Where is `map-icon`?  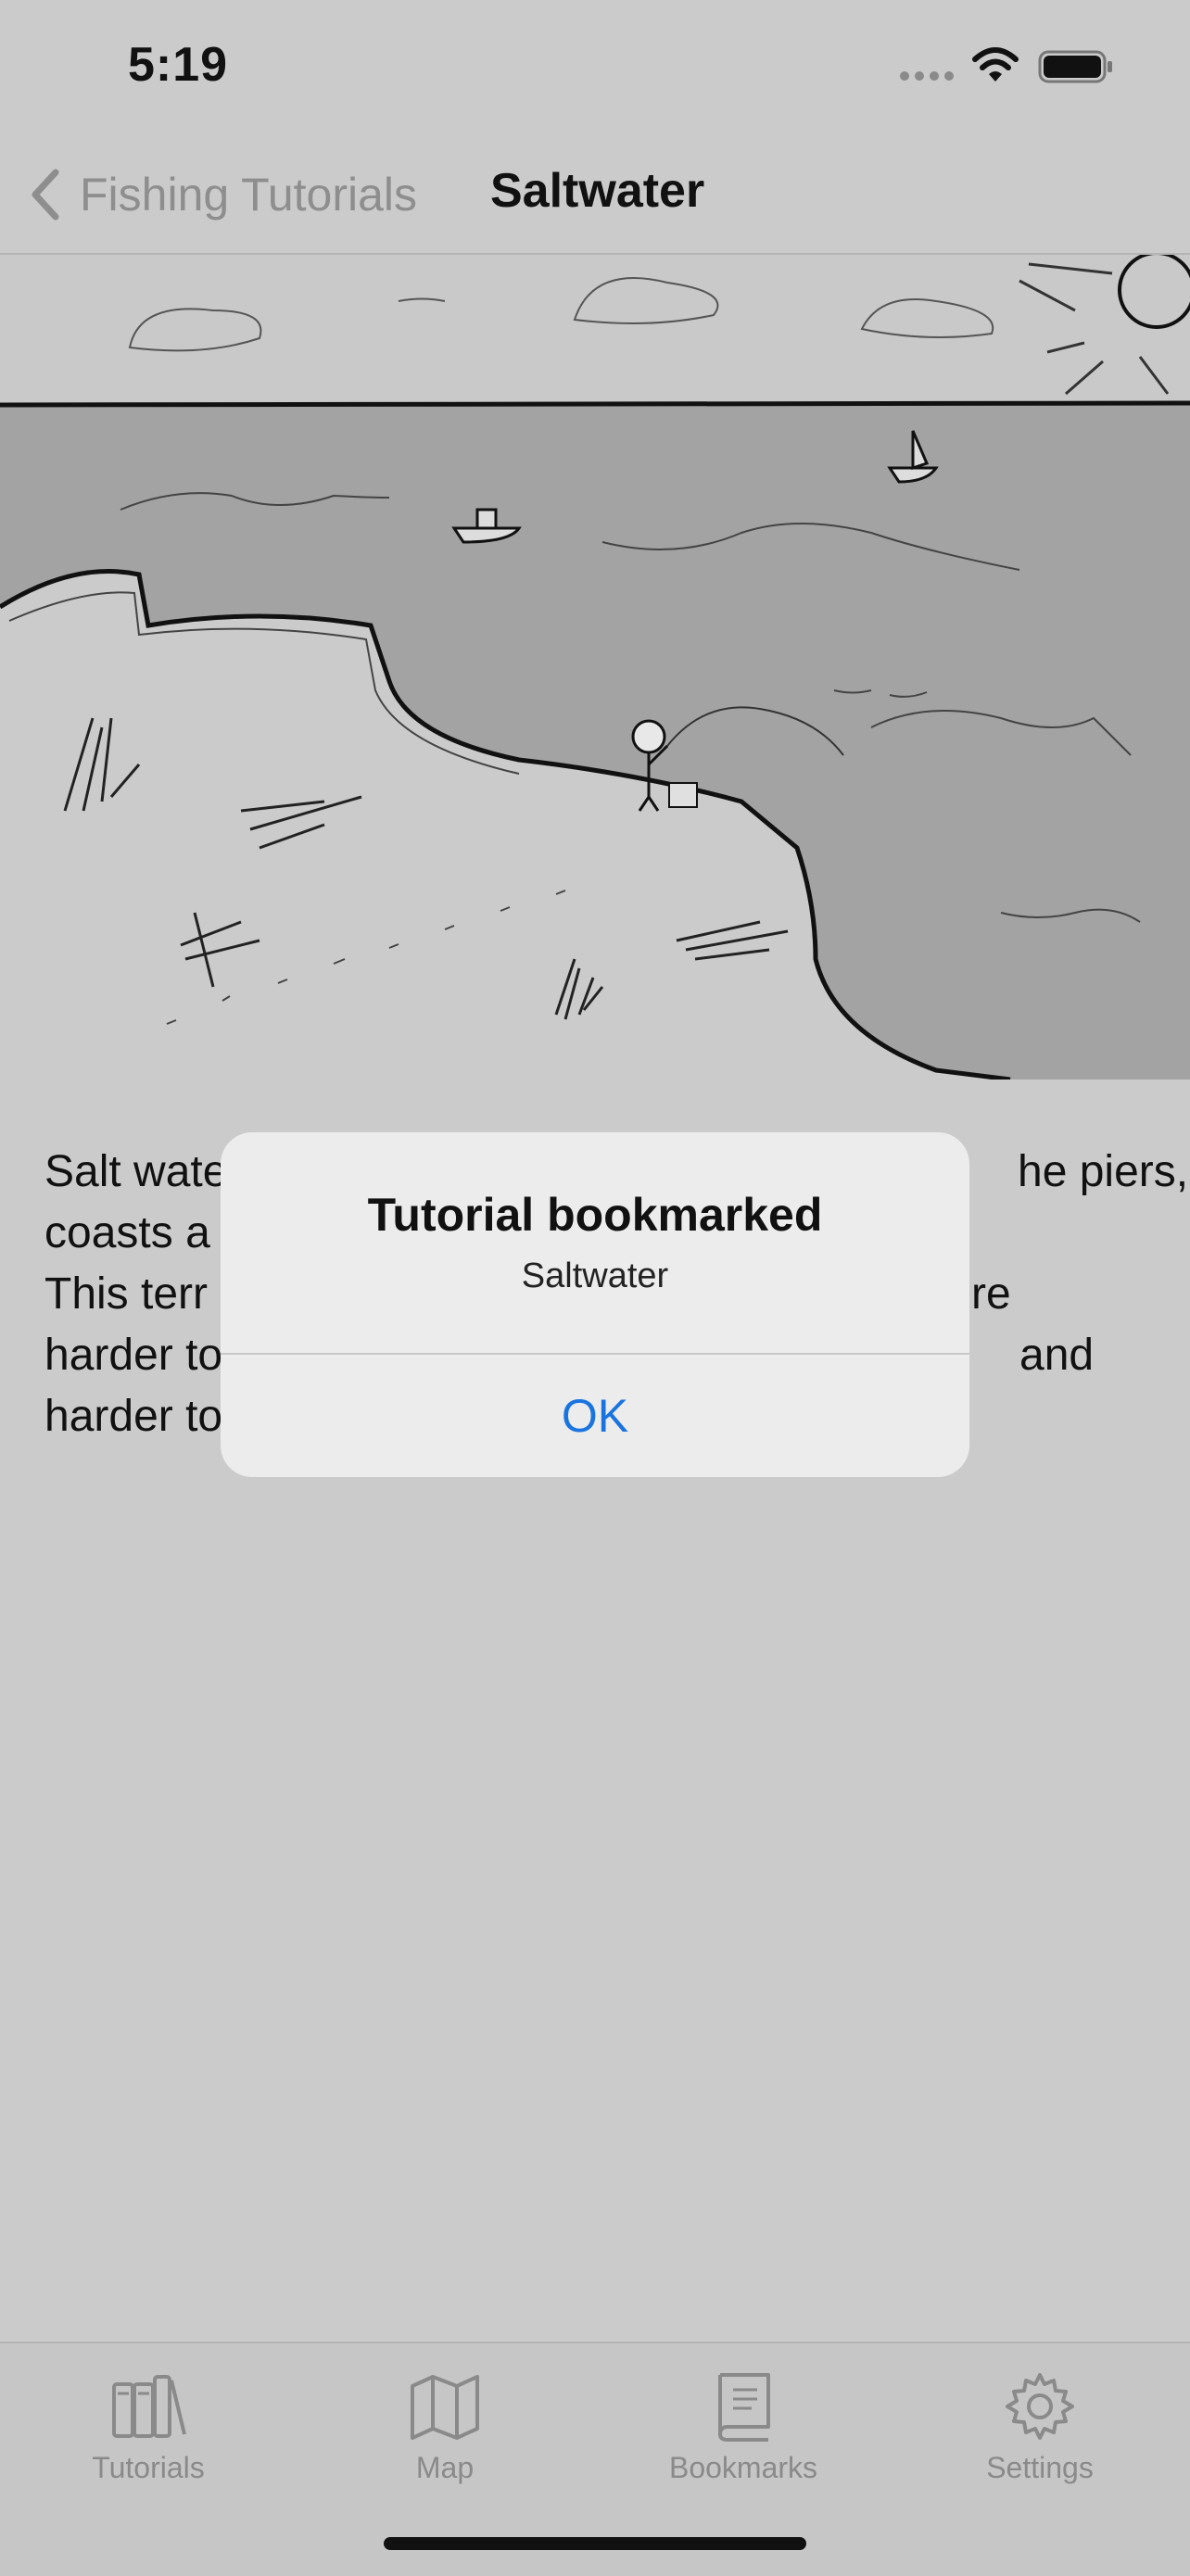 map-icon is located at coordinates (445, 2407).